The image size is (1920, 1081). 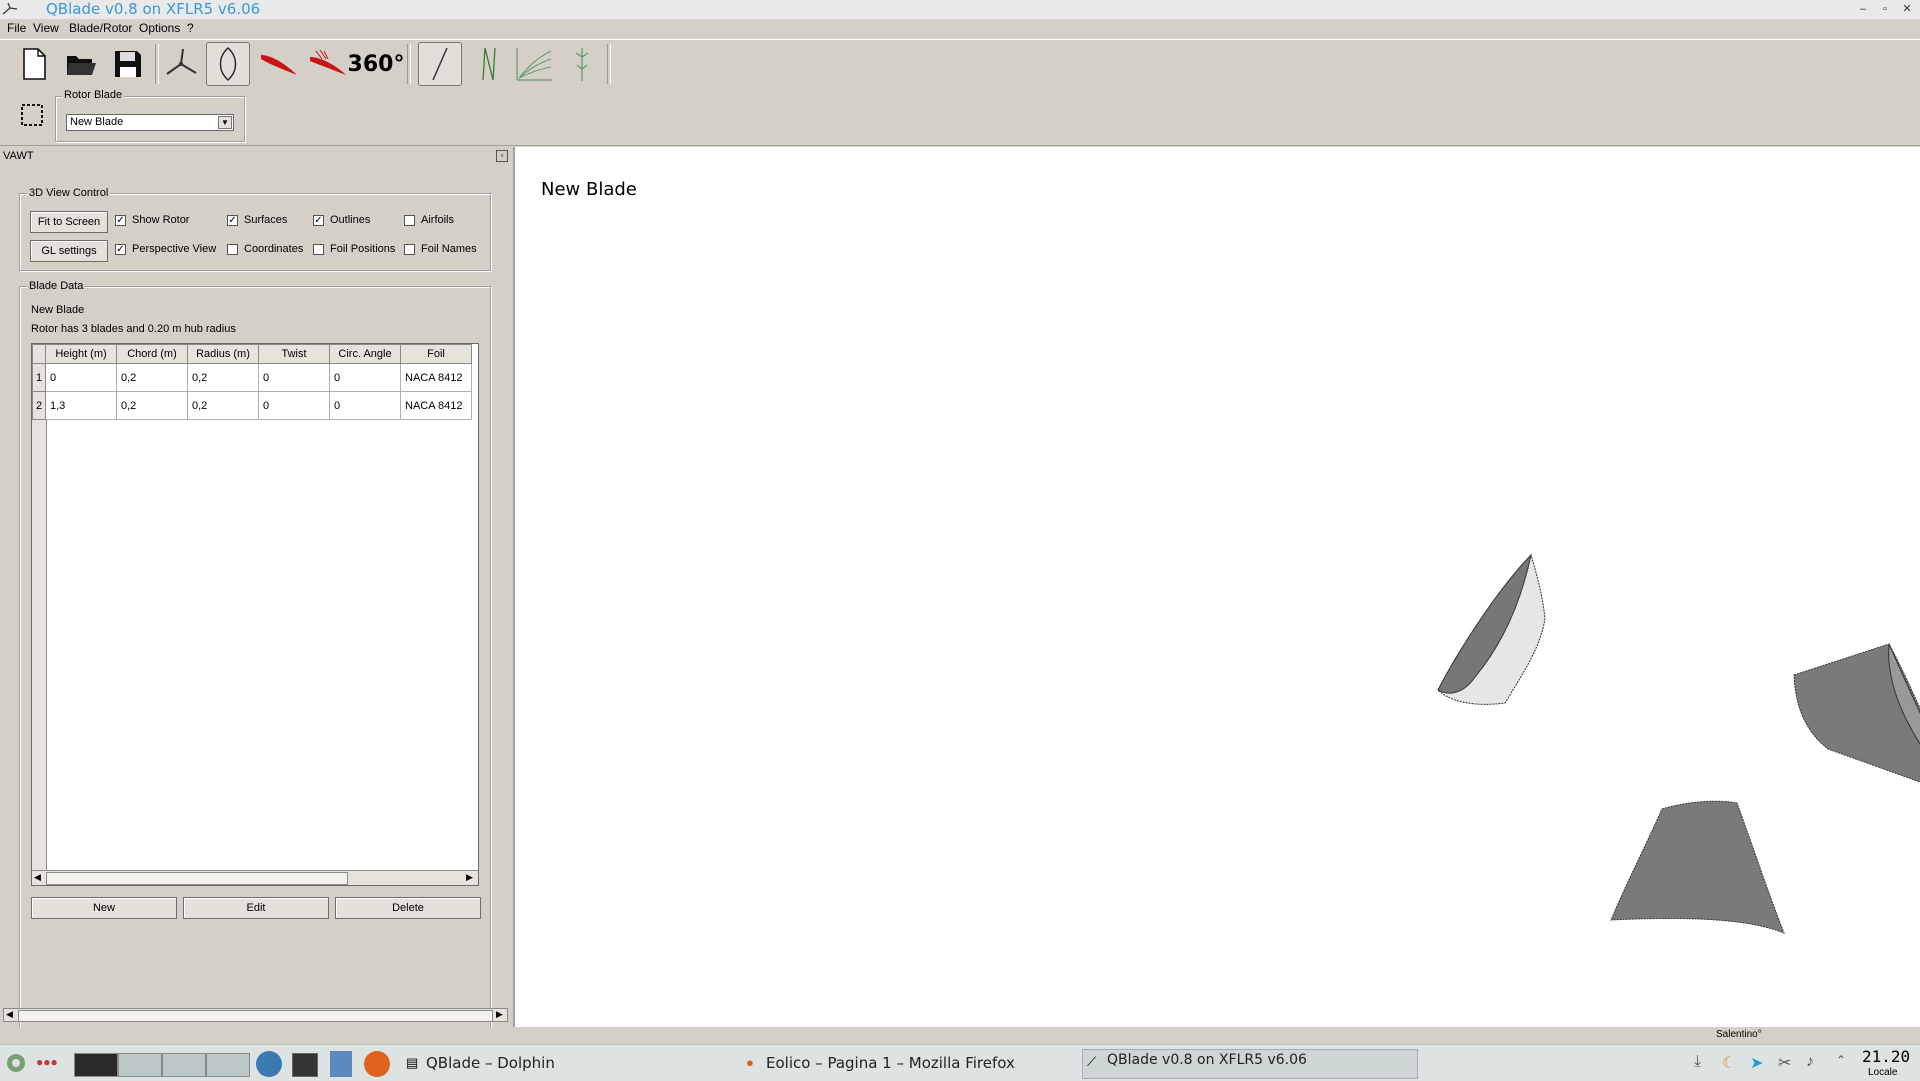 I want to click on airfoils-checkbox, so click(x=409, y=220).